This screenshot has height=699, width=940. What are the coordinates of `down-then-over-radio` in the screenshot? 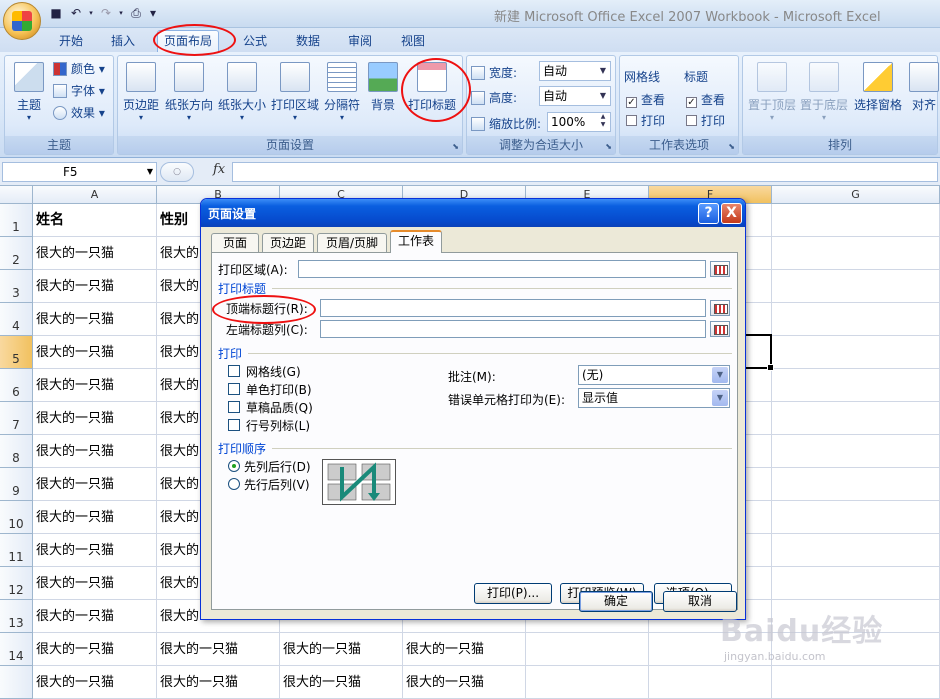 It's located at (234, 466).